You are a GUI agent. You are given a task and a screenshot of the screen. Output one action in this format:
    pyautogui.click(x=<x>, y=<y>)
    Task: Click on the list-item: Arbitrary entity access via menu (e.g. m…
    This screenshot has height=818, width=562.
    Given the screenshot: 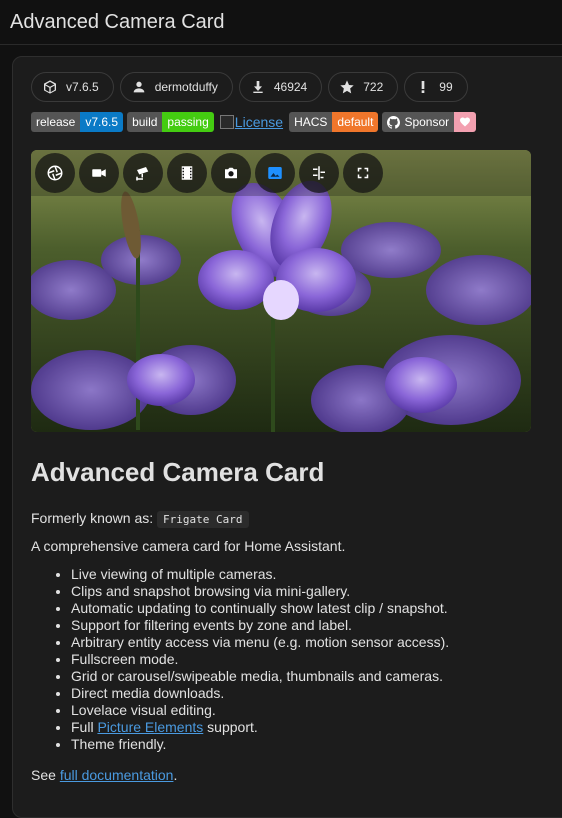 What is the action you would take?
    pyautogui.click(x=301, y=642)
    